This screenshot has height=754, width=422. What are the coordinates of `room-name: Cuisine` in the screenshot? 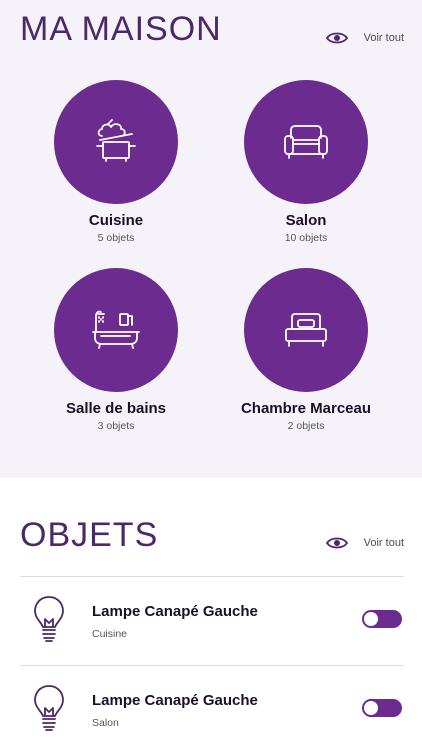 It's located at (116, 220).